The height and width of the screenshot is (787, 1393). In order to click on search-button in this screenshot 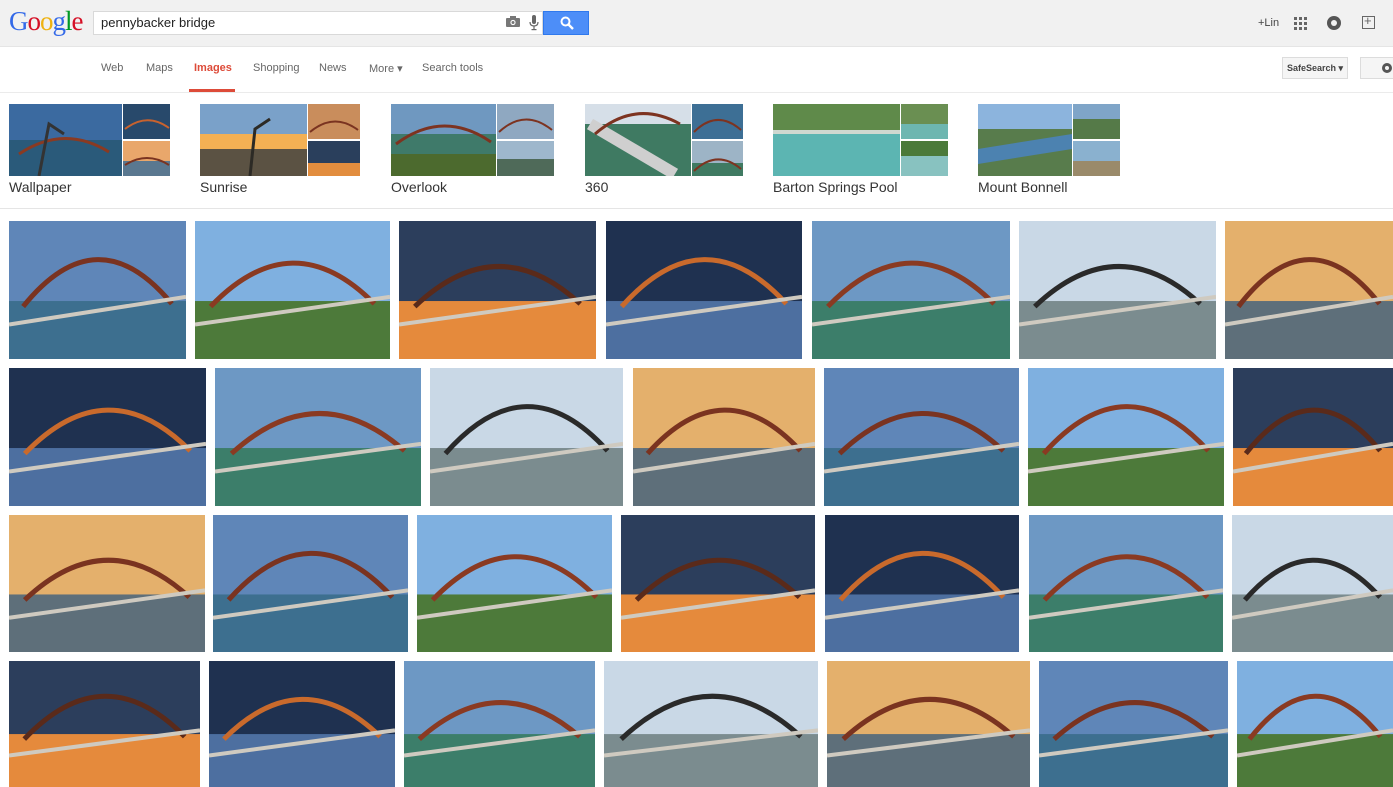, I will do `click(566, 23)`.